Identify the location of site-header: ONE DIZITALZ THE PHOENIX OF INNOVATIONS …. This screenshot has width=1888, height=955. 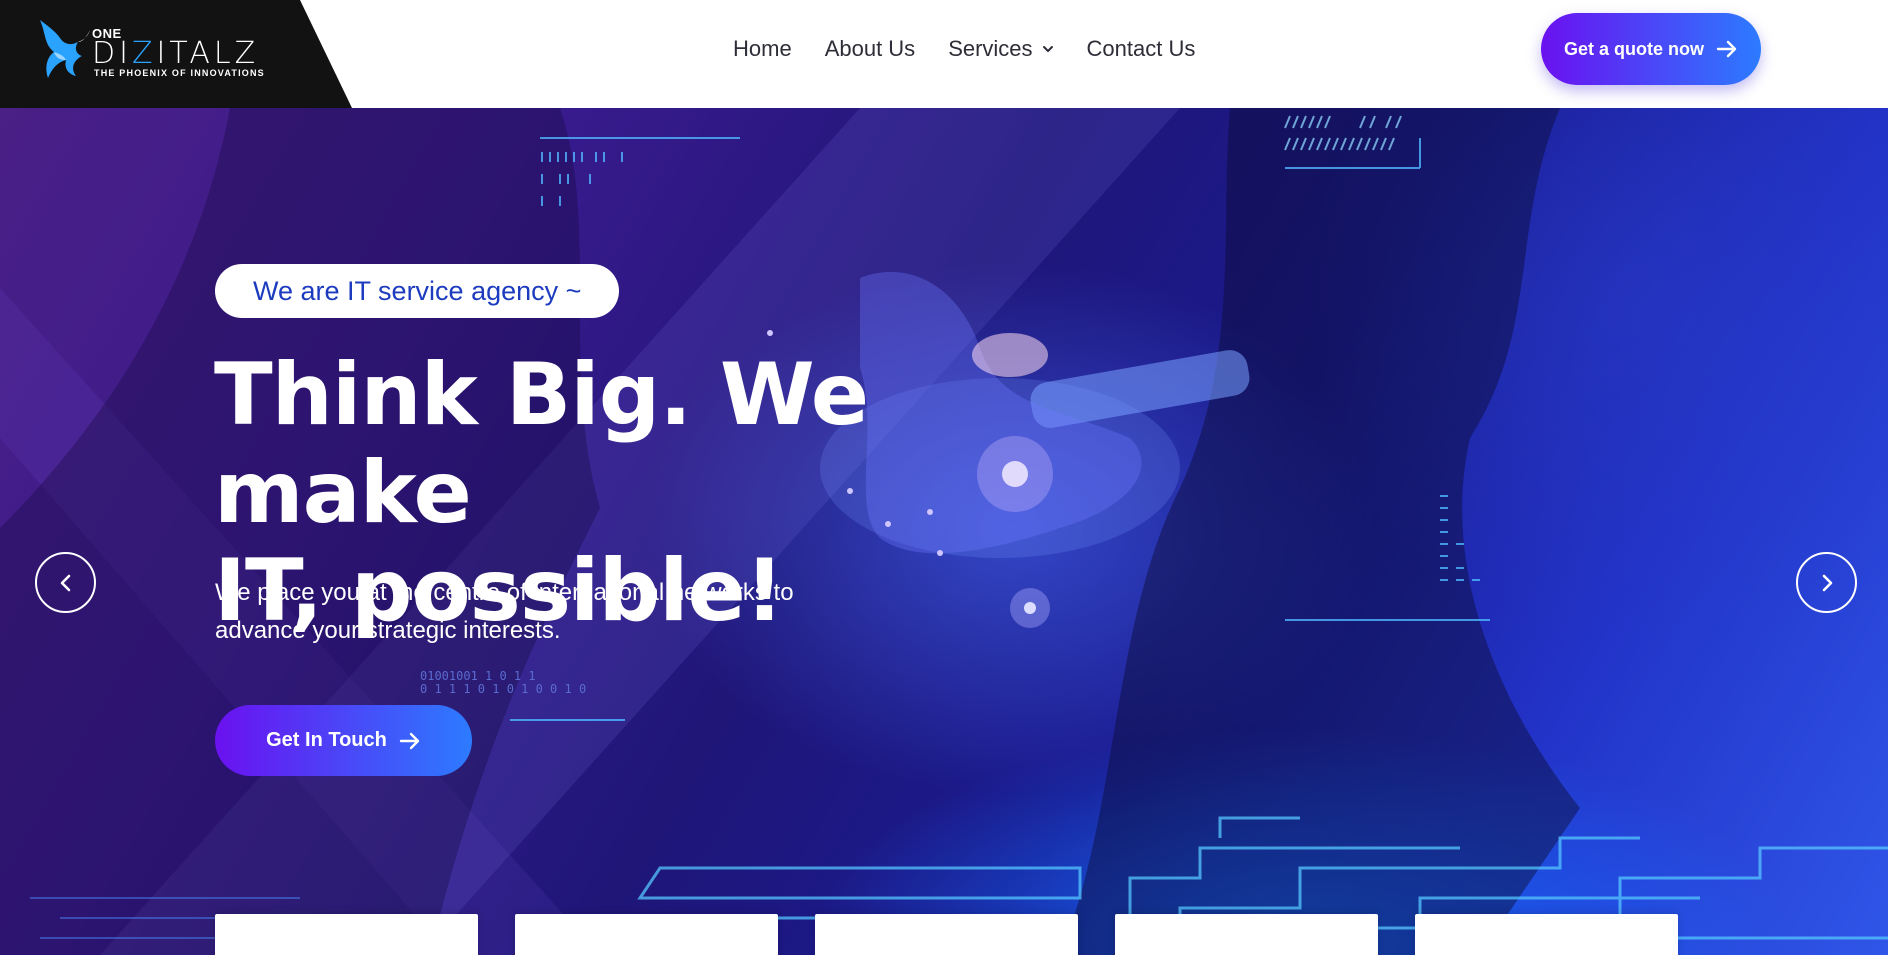
(944, 54).